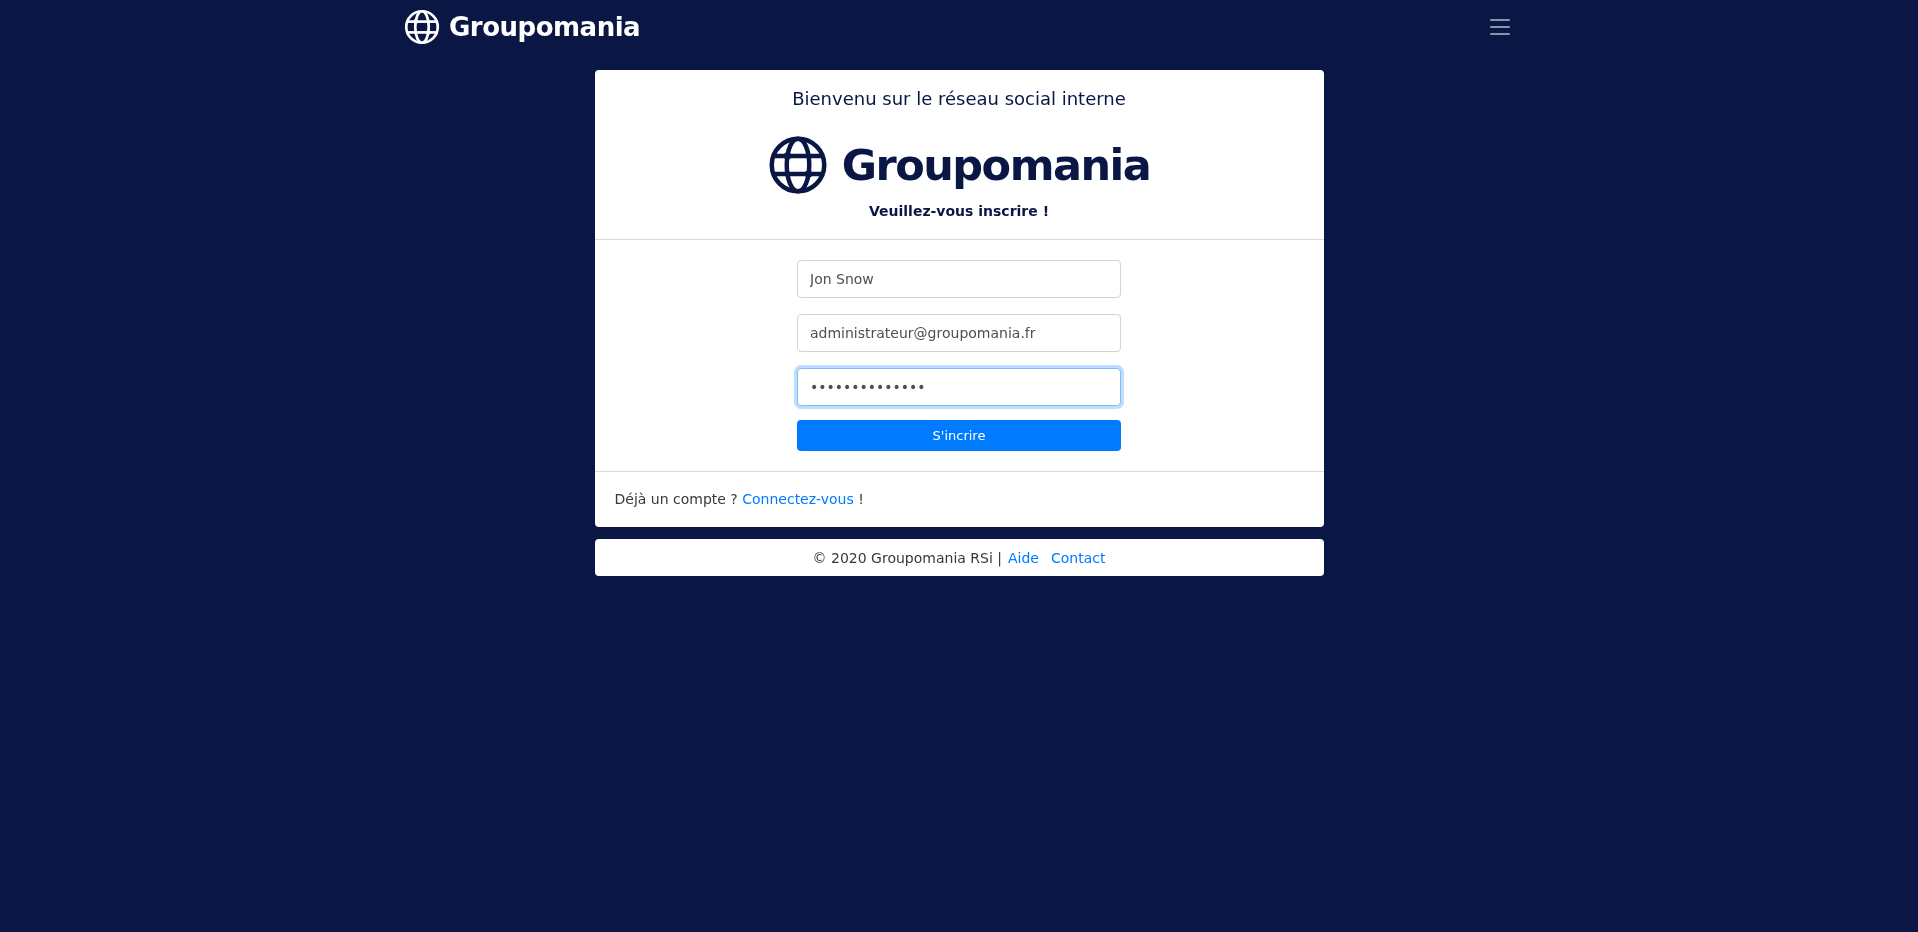  I want to click on login-prompt: Déjà un compte ? Connectez-vous !, so click(739, 499).